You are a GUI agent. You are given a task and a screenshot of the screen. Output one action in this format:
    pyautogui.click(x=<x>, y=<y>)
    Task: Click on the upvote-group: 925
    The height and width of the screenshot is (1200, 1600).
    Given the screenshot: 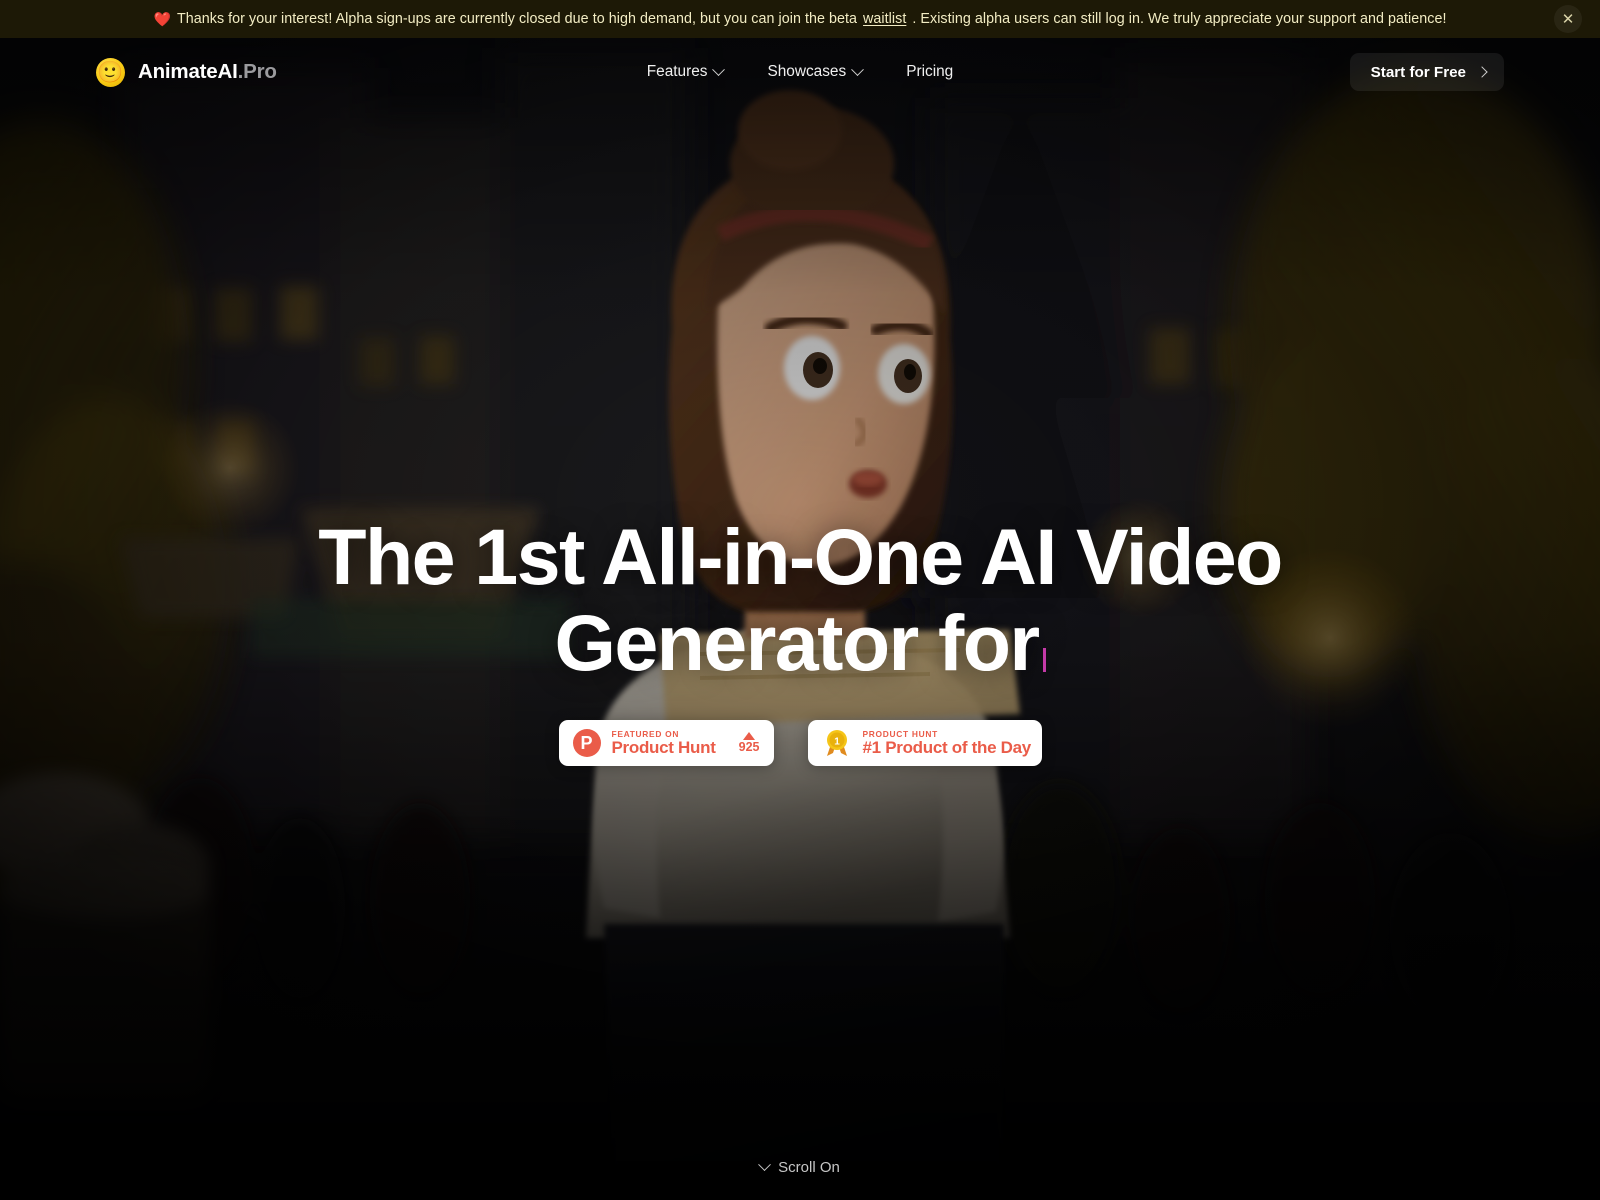 What is the action you would take?
    pyautogui.click(x=749, y=743)
    